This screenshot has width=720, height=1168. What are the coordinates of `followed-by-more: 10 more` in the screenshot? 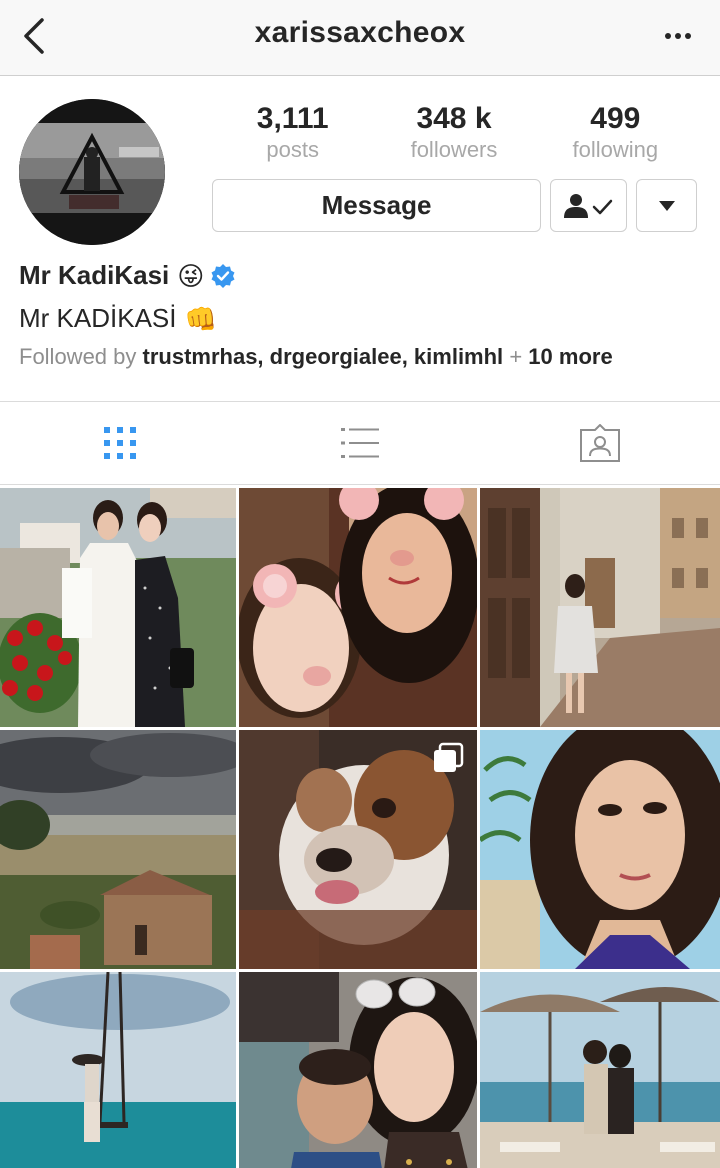 It's located at (570, 356).